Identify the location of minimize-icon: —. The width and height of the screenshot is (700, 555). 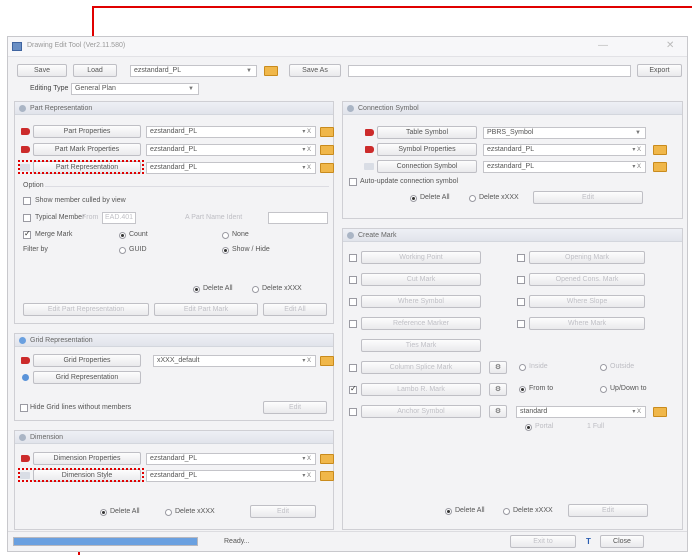
(603, 45).